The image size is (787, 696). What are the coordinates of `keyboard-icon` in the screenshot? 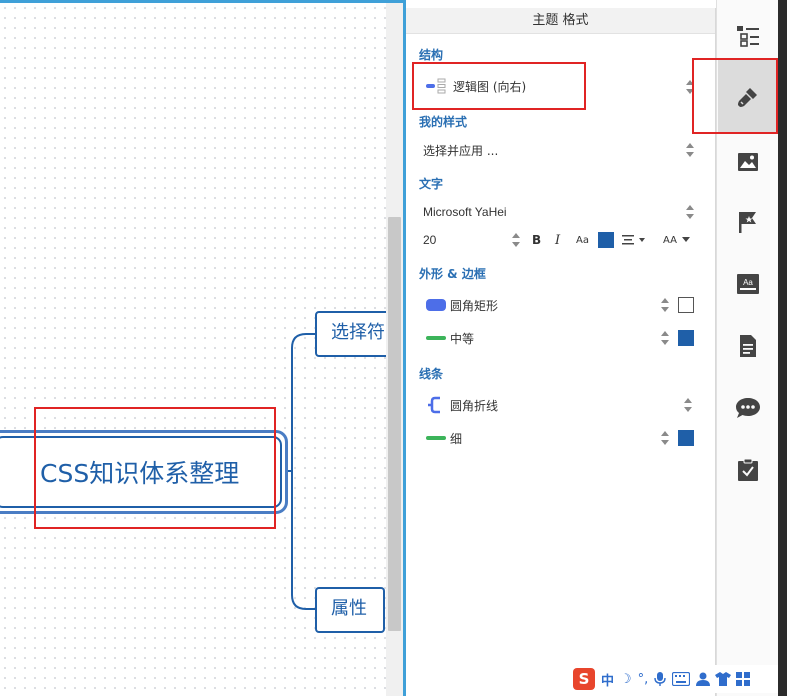 It's located at (681, 679).